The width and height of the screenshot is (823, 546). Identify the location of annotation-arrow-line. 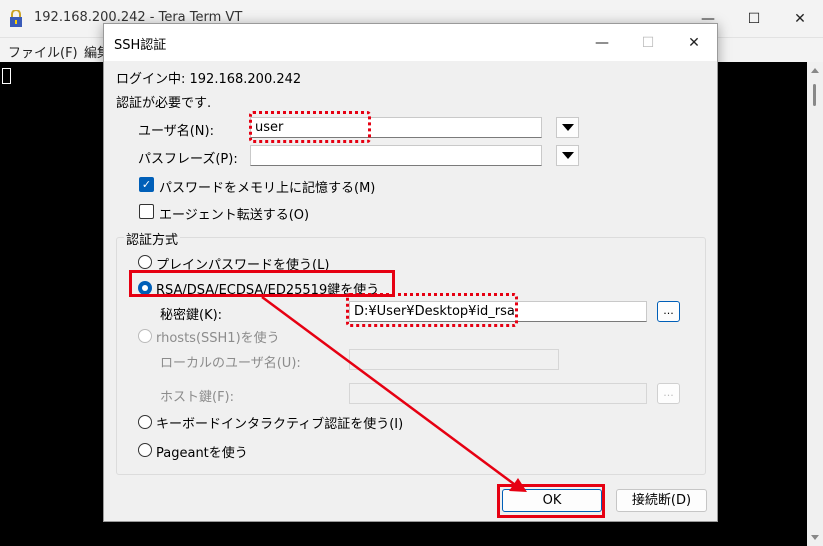
(390, 392).